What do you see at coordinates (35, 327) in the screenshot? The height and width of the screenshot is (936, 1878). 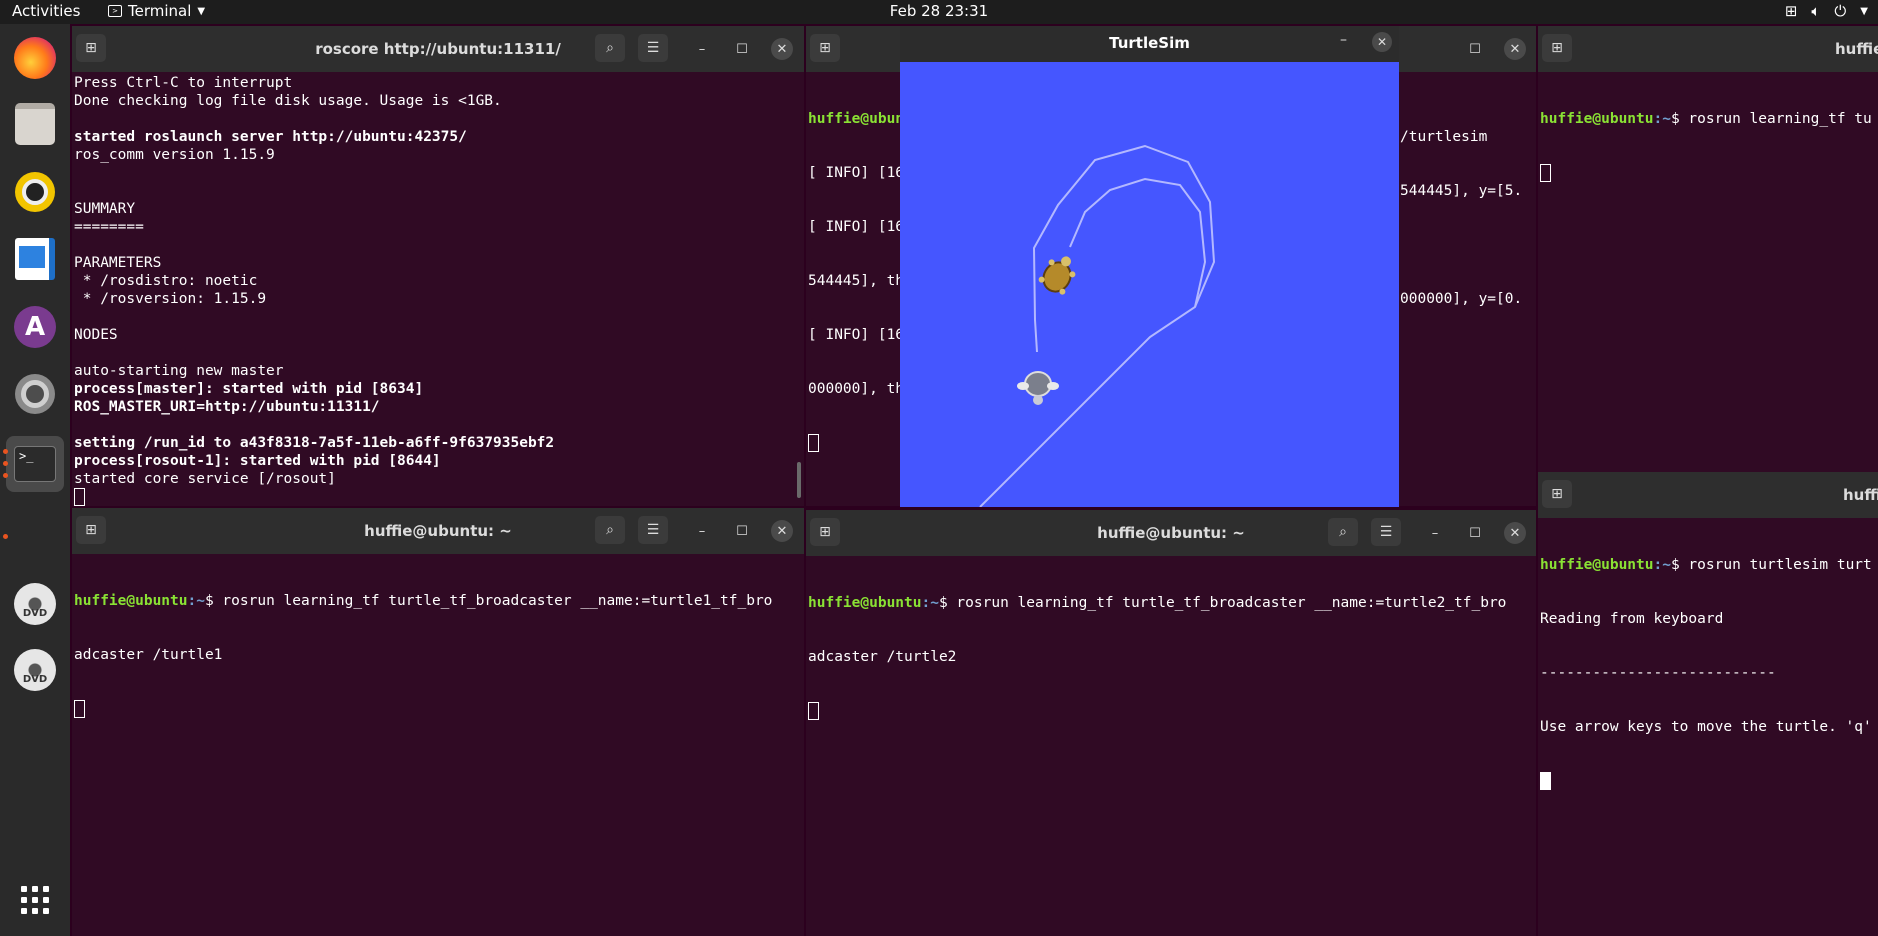 I see `software-center-icon: A` at bounding box center [35, 327].